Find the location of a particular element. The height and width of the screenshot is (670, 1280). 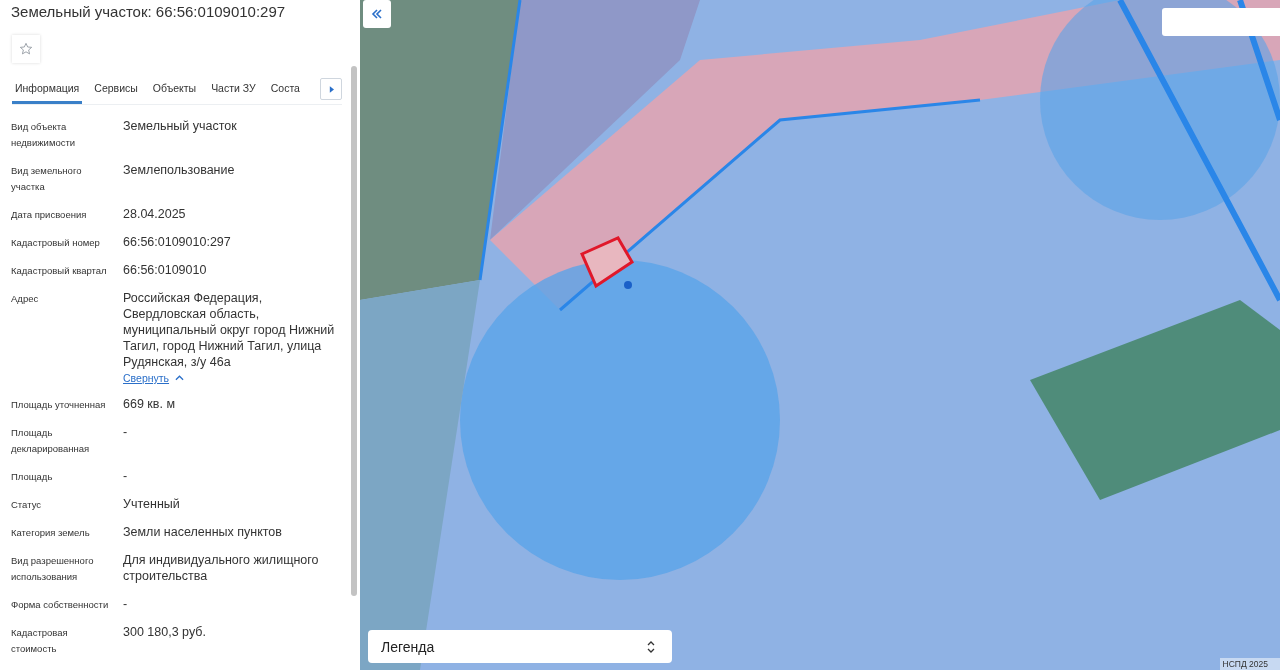

search-field is located at coordinates (1221, 22).